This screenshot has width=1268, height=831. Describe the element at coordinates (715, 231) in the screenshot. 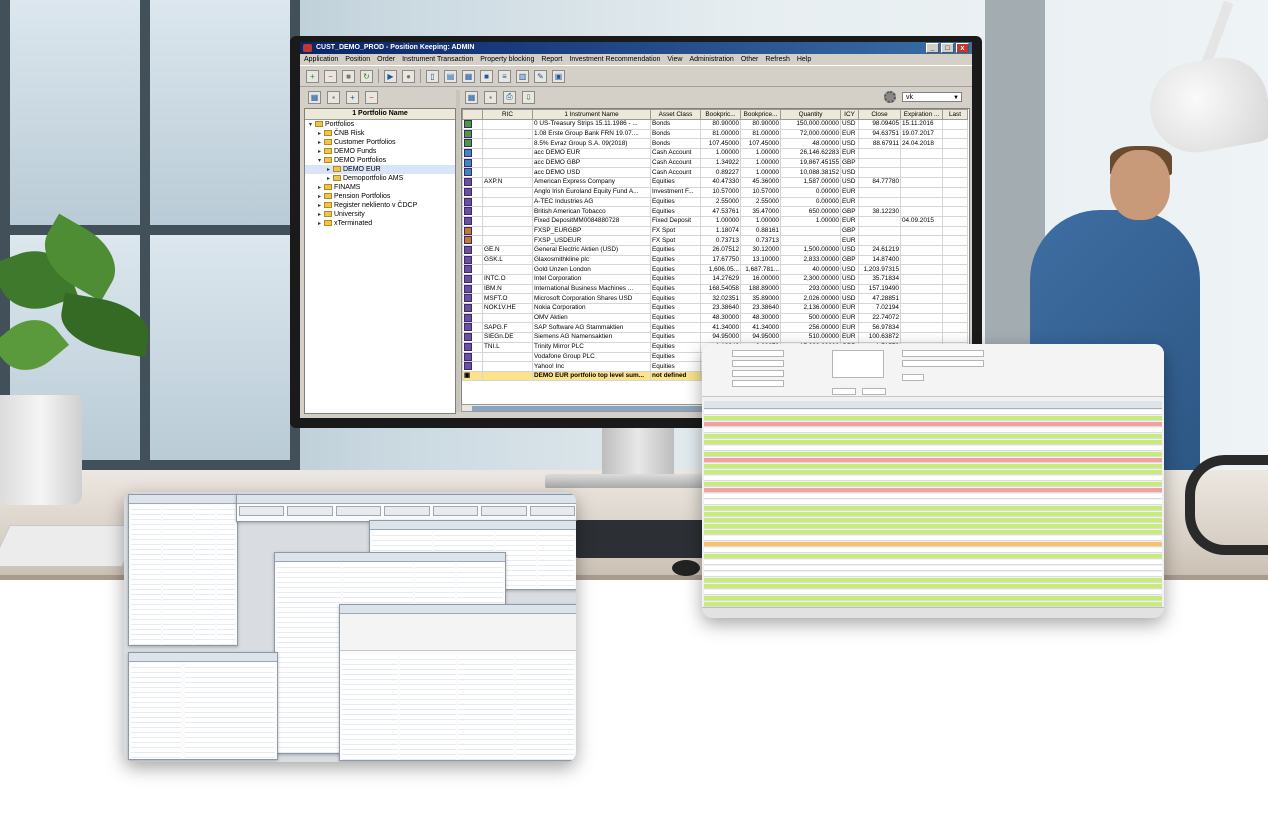

I see `table-row: FXSP_EURGBP FX Spot 1.18074 0.88161 GBP` at that location.